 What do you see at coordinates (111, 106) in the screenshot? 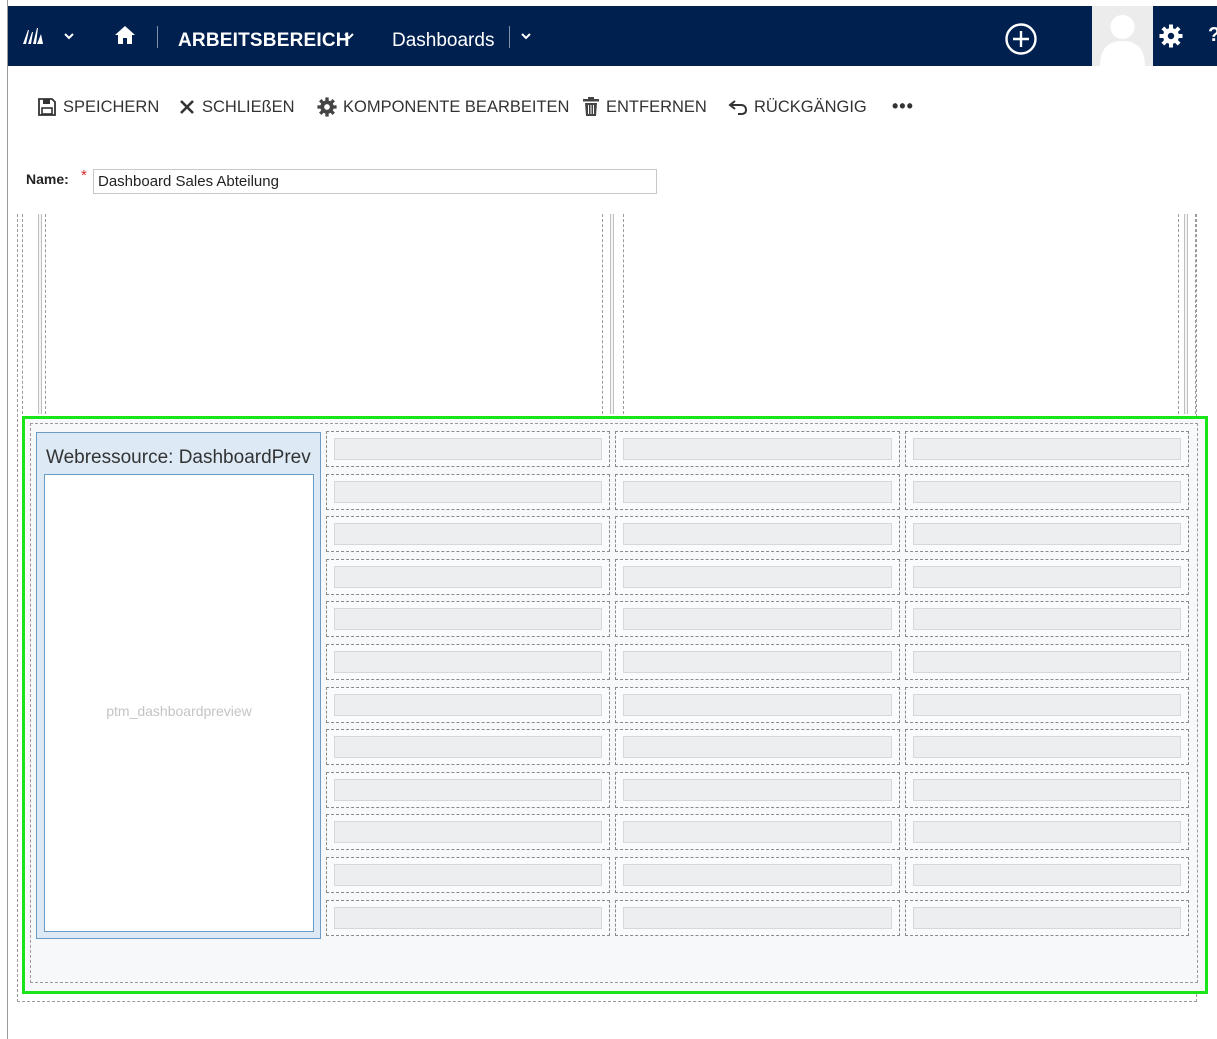
I see `save-label: SPEICHERN` at bounding box center [111, 106].